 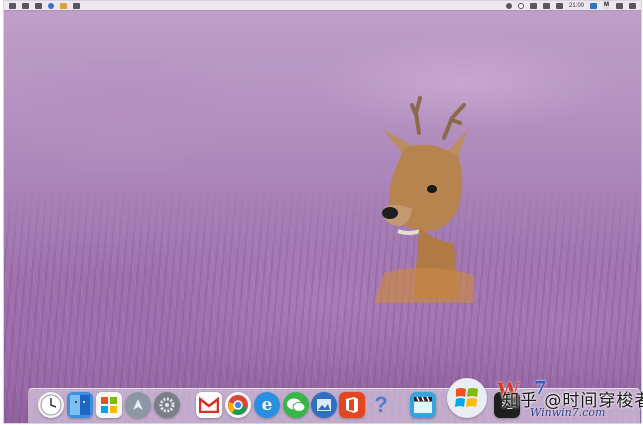 What do you see at coordinates (467, 398) in the screenshot?
I see `windows-logo-icon` at bounding box center [467, 398].